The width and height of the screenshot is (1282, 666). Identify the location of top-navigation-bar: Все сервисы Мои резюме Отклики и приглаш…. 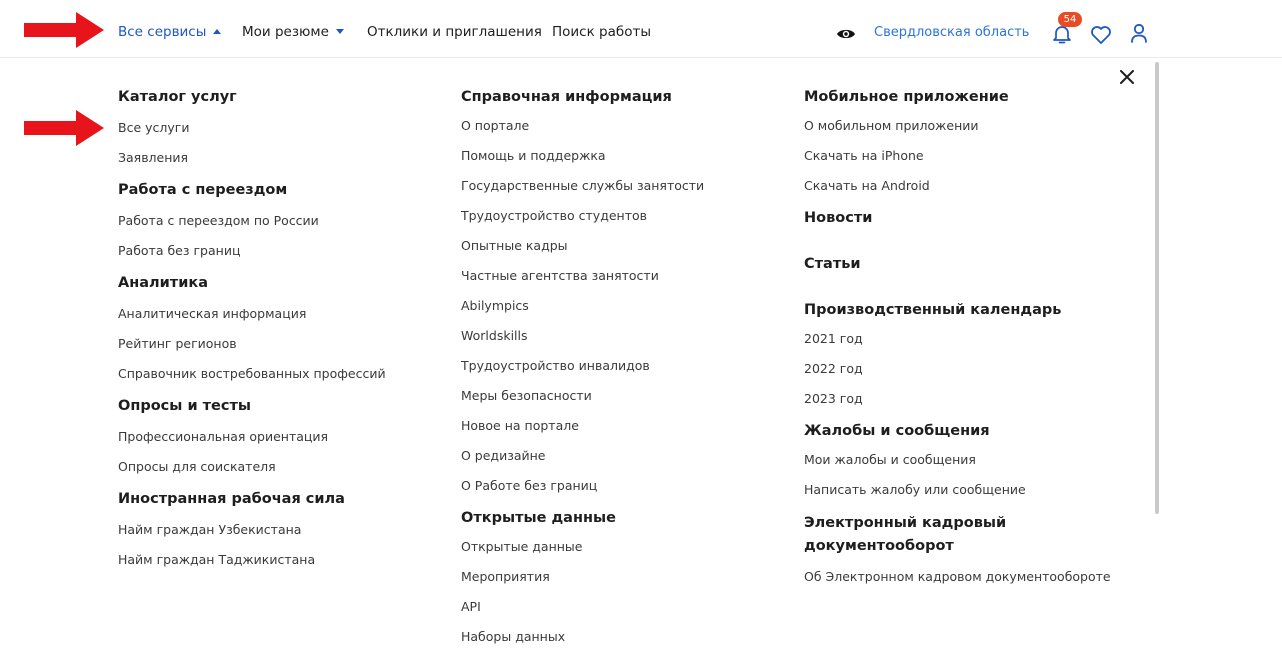
(641, 29).